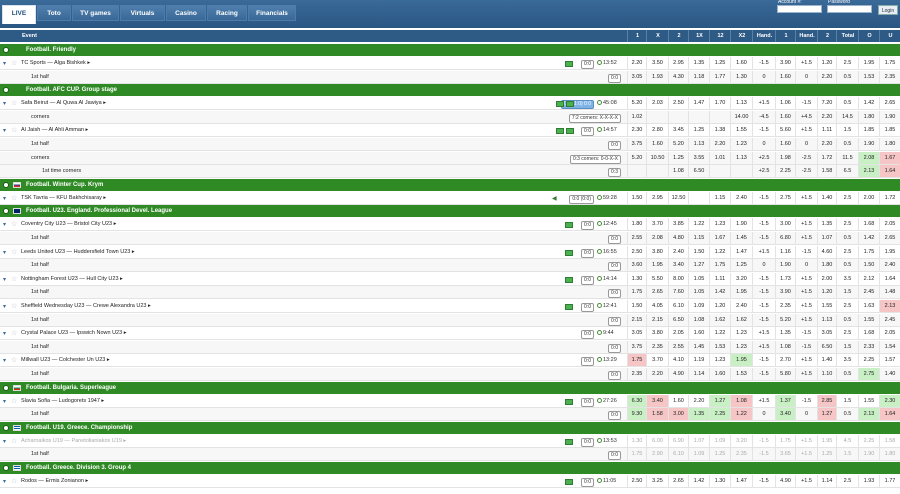 The height and width of the screenshot is (494, 900). What do you see at coordinates (636, 116) in the screenshot?
I see `odds-cell: 1.02` at bounding box center [636, 116].